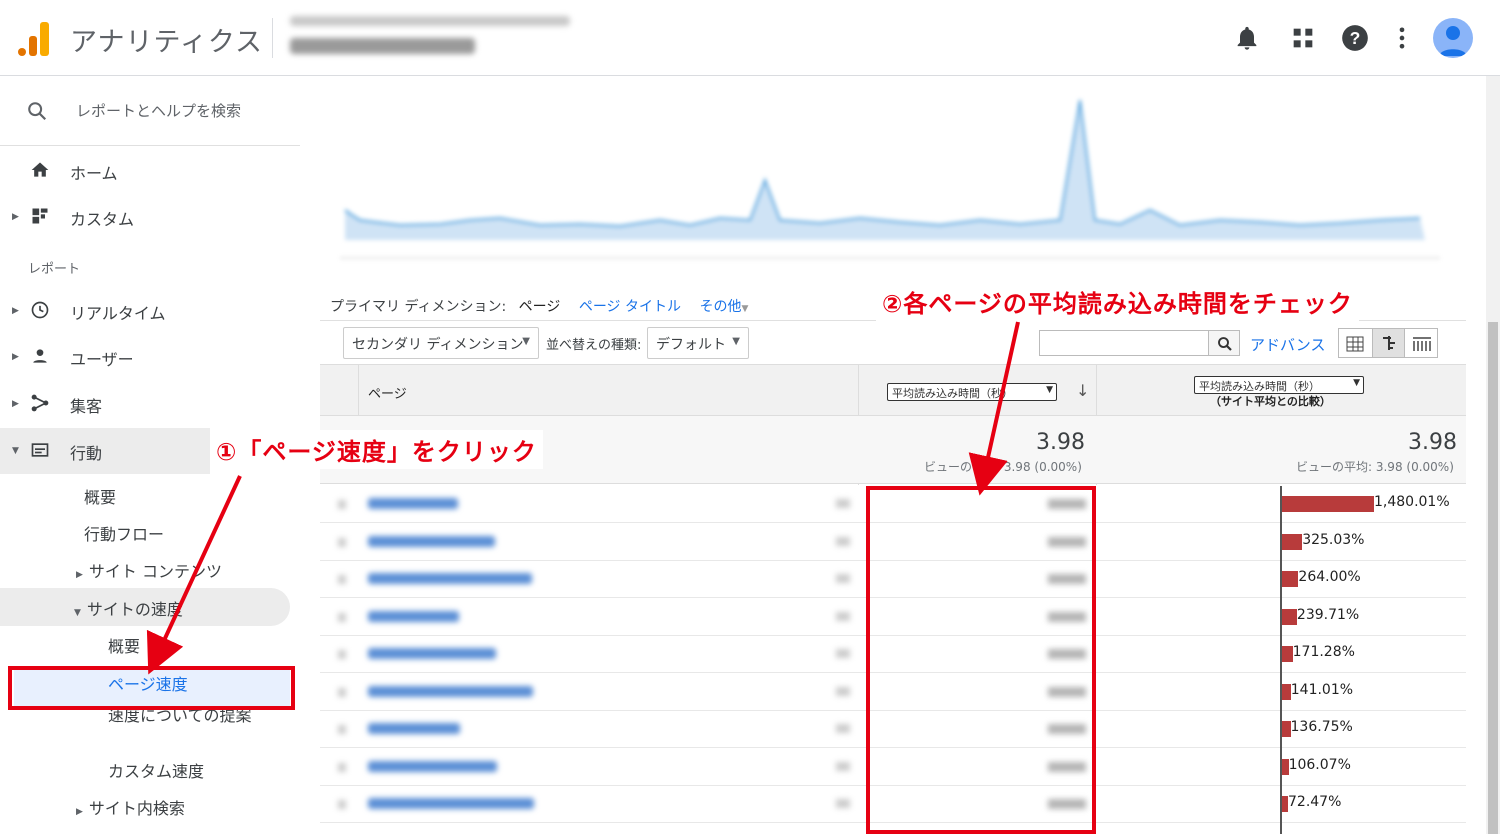  I want to click on nav-acquisition: ▶ 集客, so click(160, 404).